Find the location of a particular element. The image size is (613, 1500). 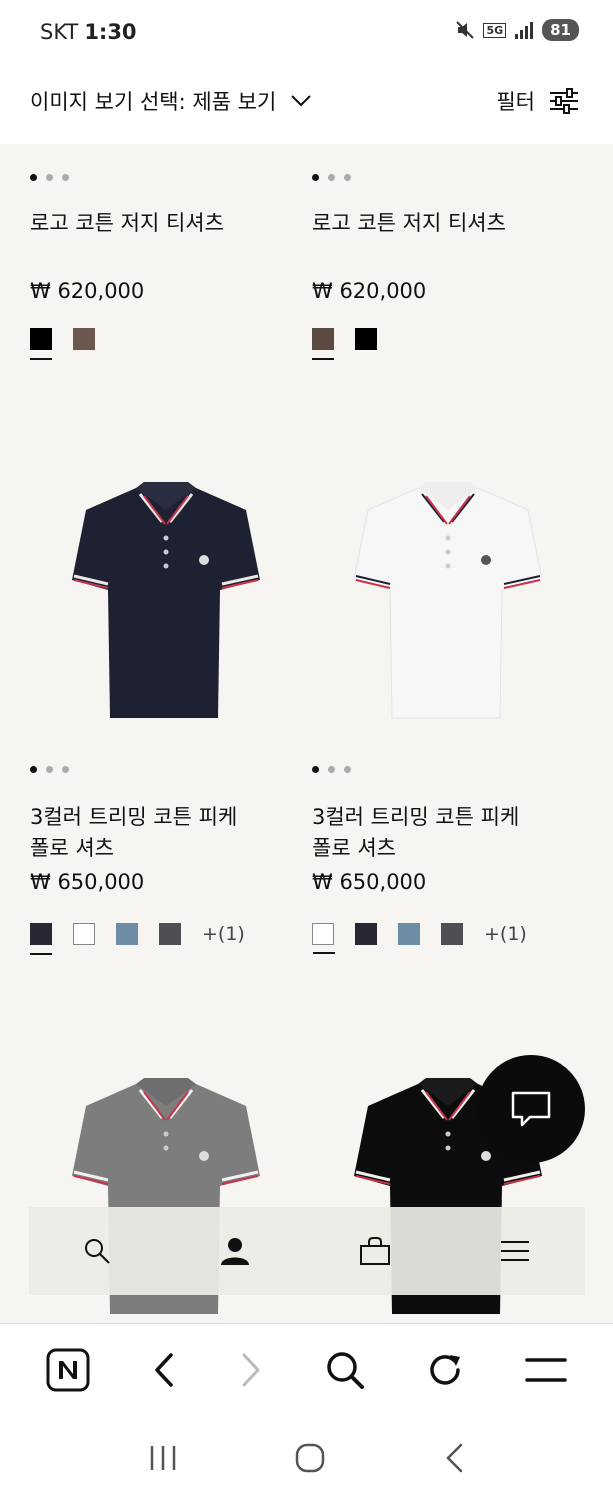

forward-arrow-icon is located at coordinates (251, 1370).